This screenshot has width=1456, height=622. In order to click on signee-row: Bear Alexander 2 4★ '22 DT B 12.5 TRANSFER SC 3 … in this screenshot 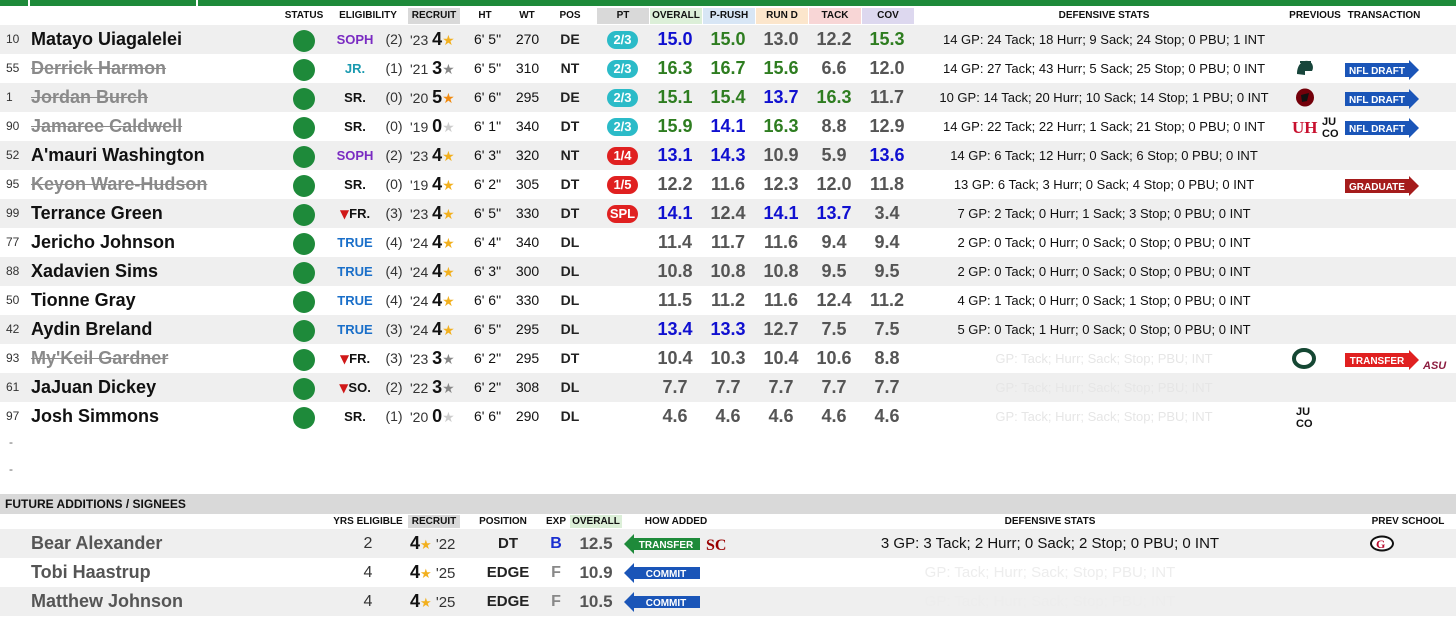, I will do `click(728, 543)`.